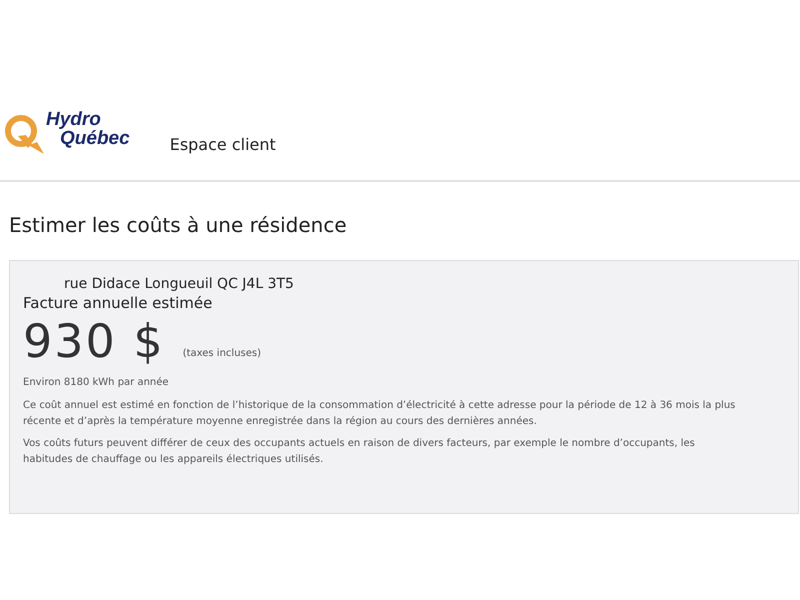  What do you see at coordinates (222, 353) in the screenshot?
I see `tax-note: (taxes incluses)` at bounding box center [222, 353].